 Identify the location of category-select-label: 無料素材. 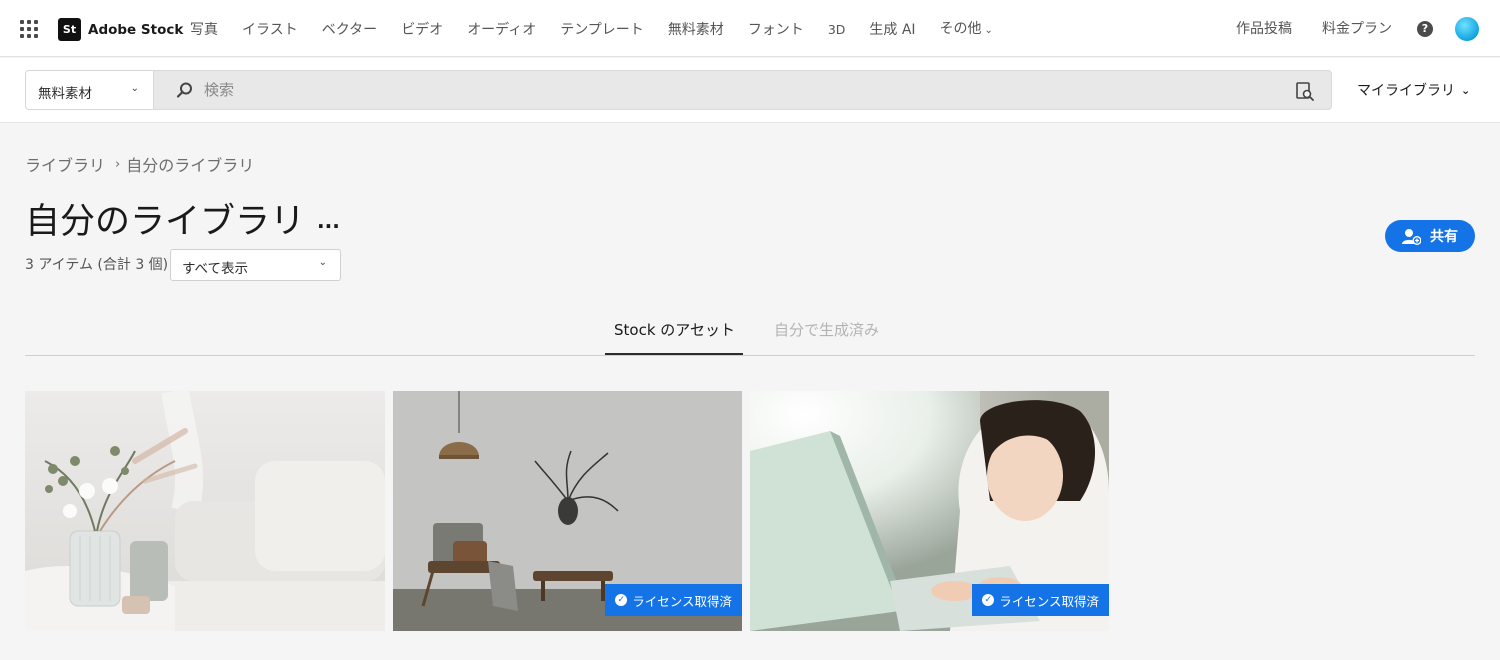
(65, 94).